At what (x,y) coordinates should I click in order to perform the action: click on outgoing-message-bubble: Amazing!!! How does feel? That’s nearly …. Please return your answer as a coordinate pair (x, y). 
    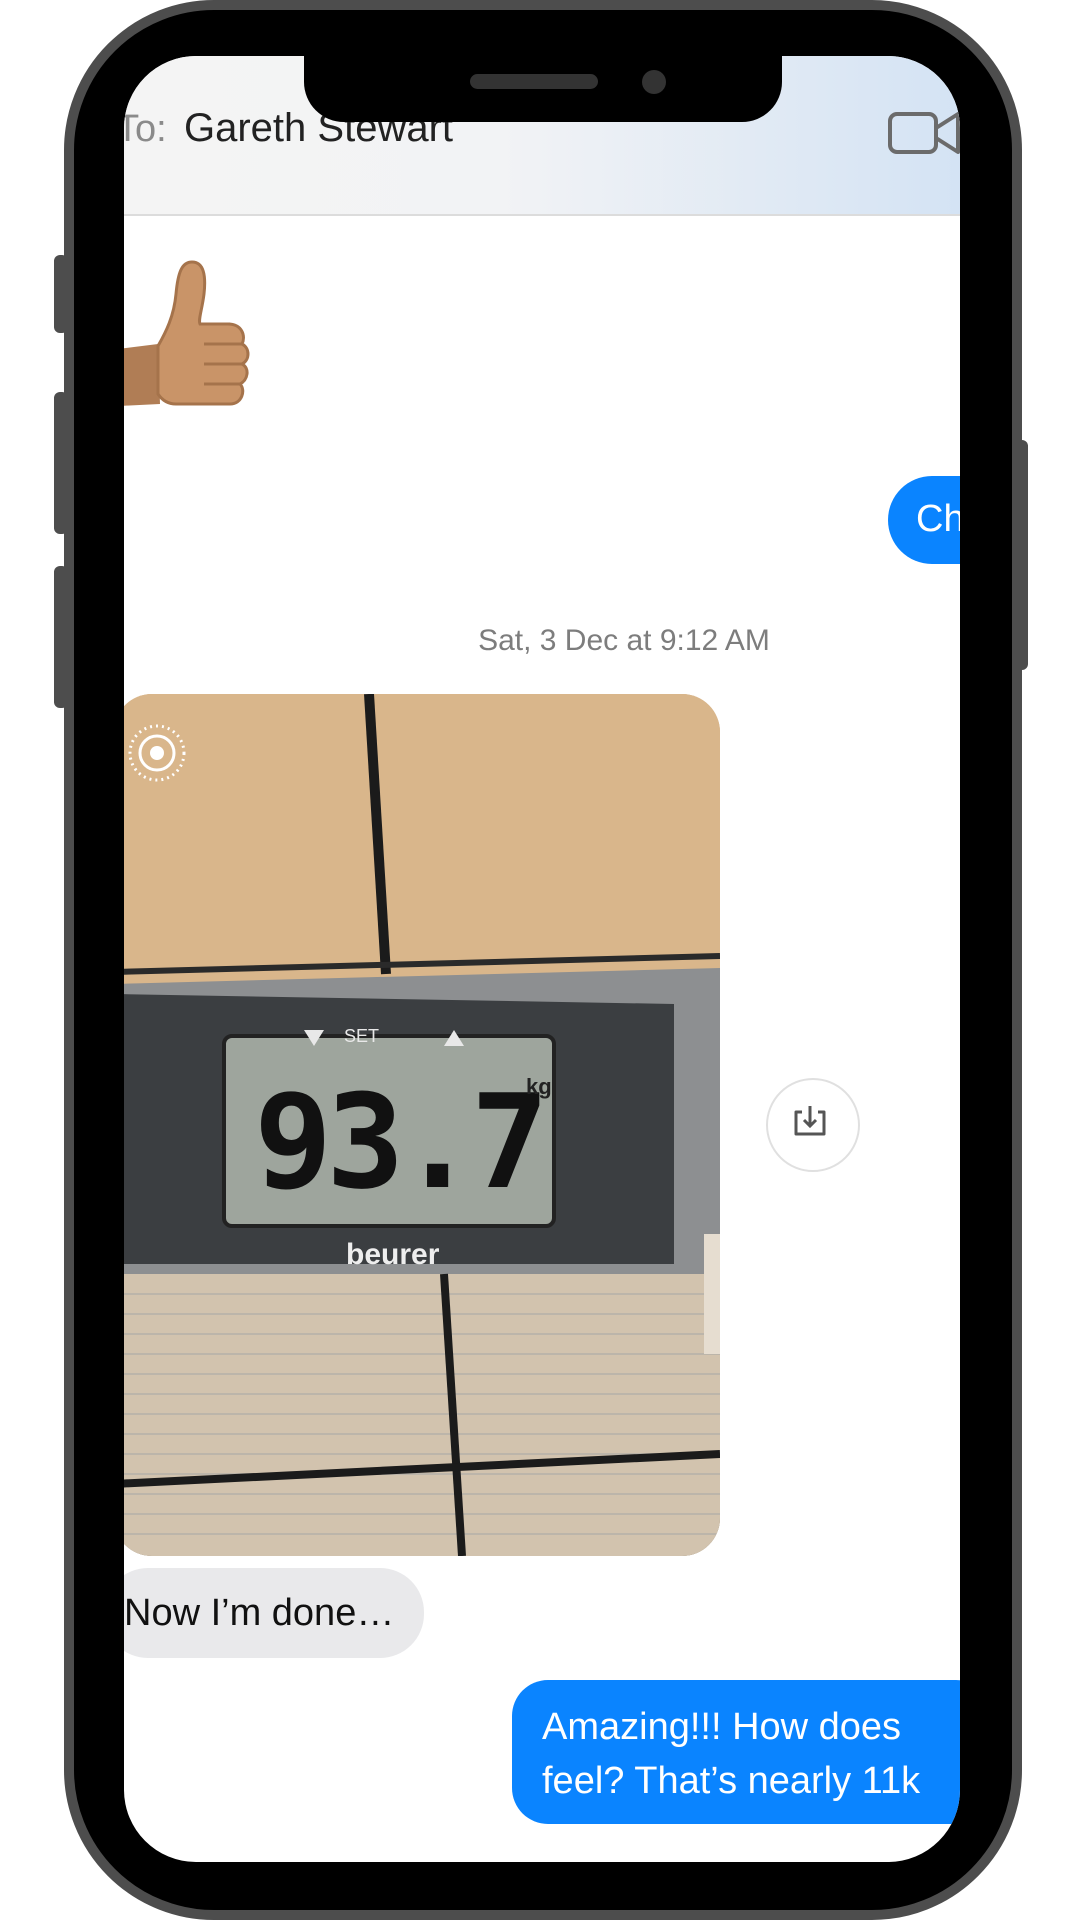
    Looking at the image, I should click on (736, 1752).